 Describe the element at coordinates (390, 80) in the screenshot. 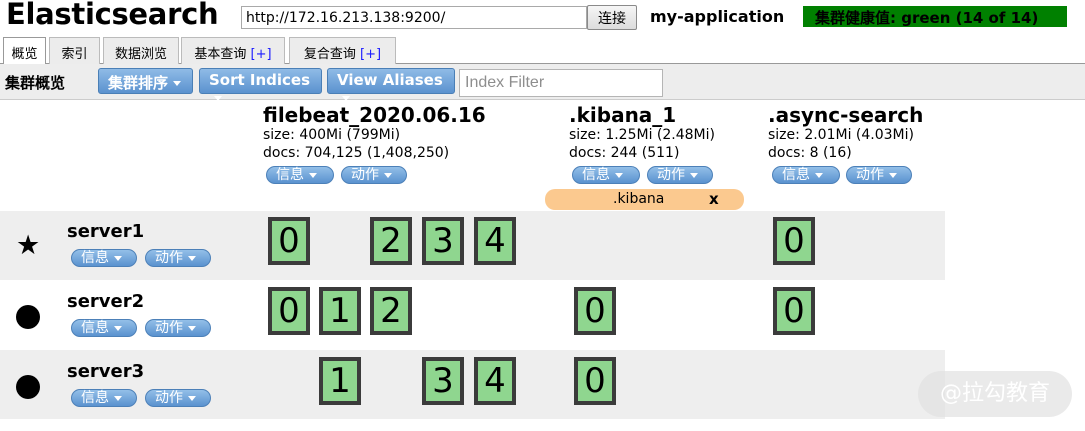

I see `button-label: View Aliases` at that location.